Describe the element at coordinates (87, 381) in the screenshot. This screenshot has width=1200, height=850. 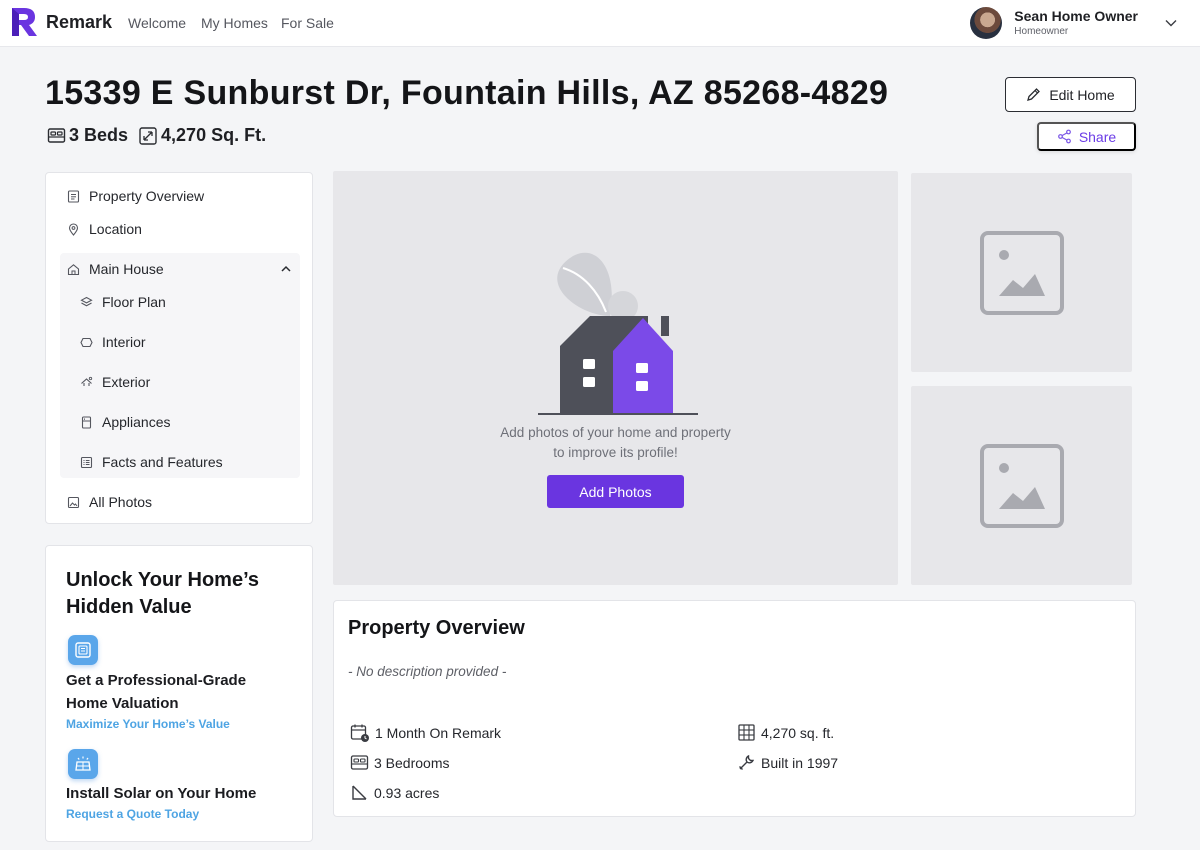
I see `exterior-icon` at that location.